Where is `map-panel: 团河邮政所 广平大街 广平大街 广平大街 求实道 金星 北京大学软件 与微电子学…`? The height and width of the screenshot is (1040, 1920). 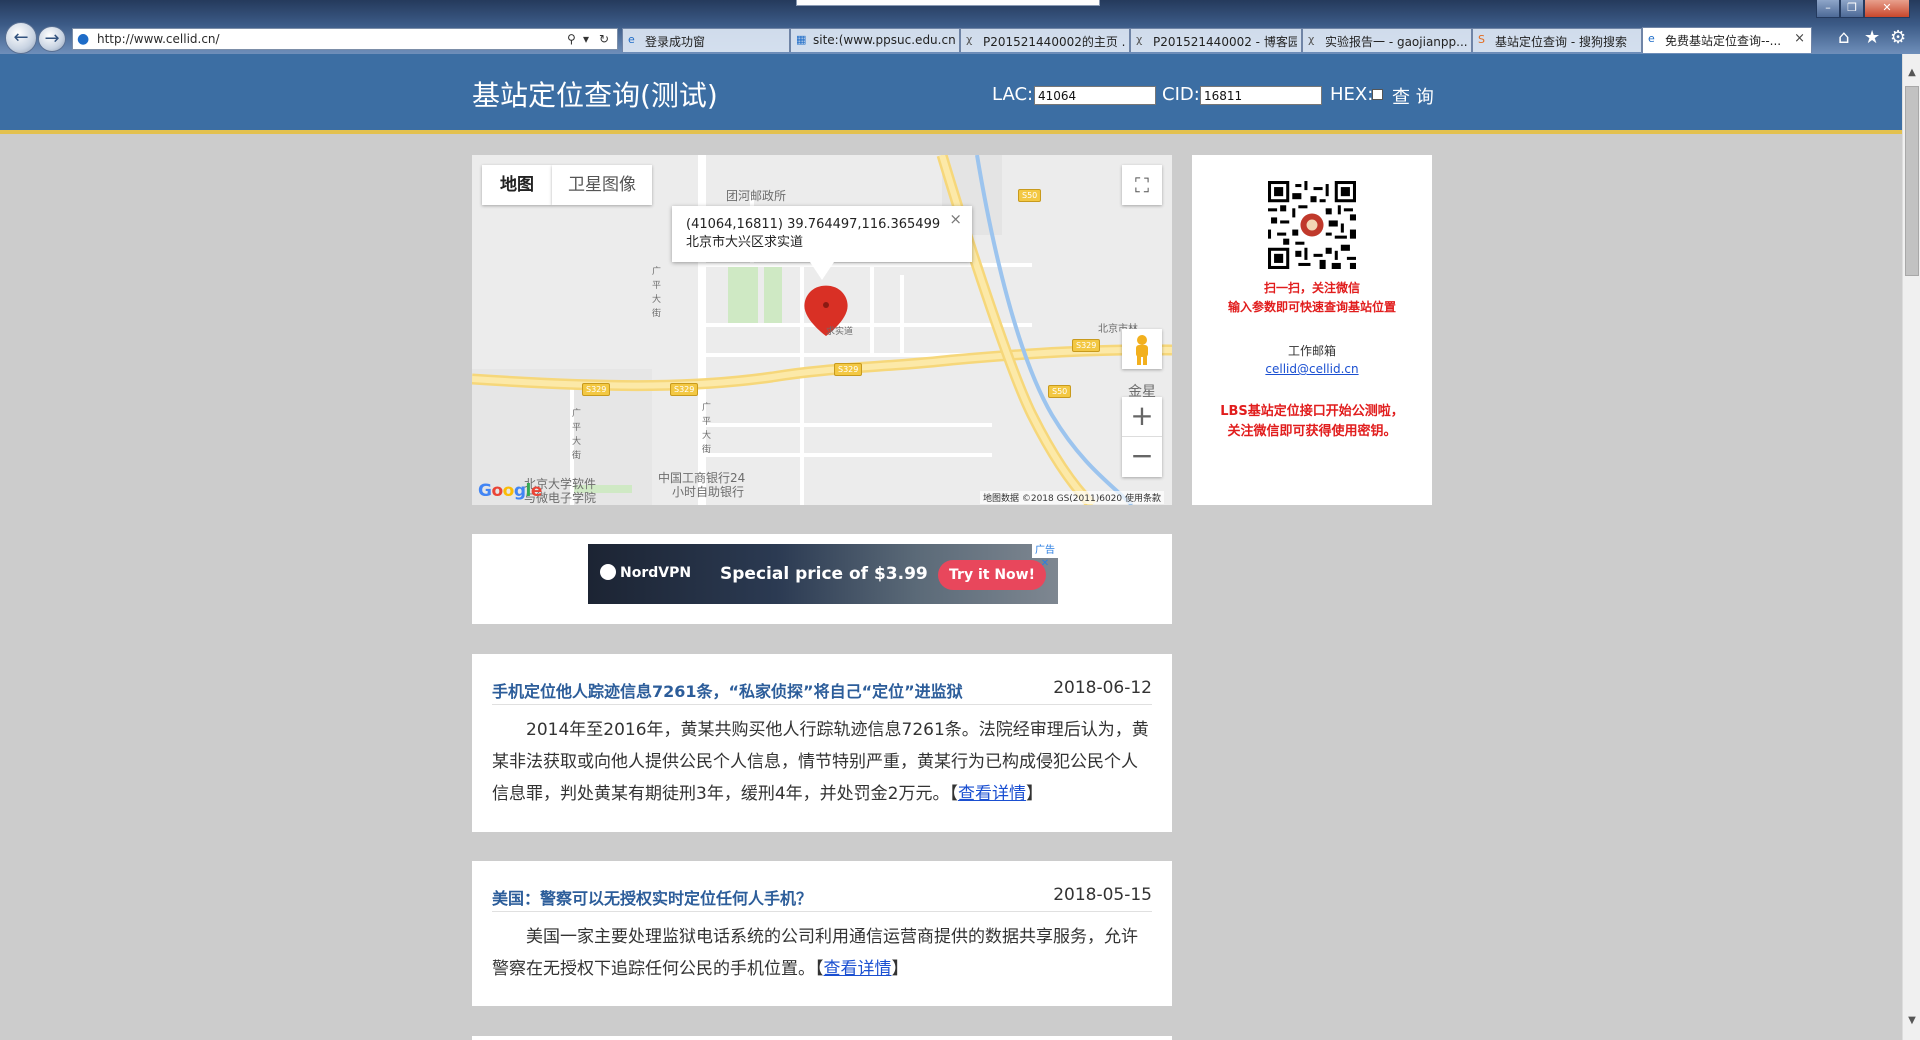 map-panel: 团河邮政所 广平大街 广平大街 广平大街 求实道 金星 北京大学软件 与微电子学… is located at coordinates (822, 330).